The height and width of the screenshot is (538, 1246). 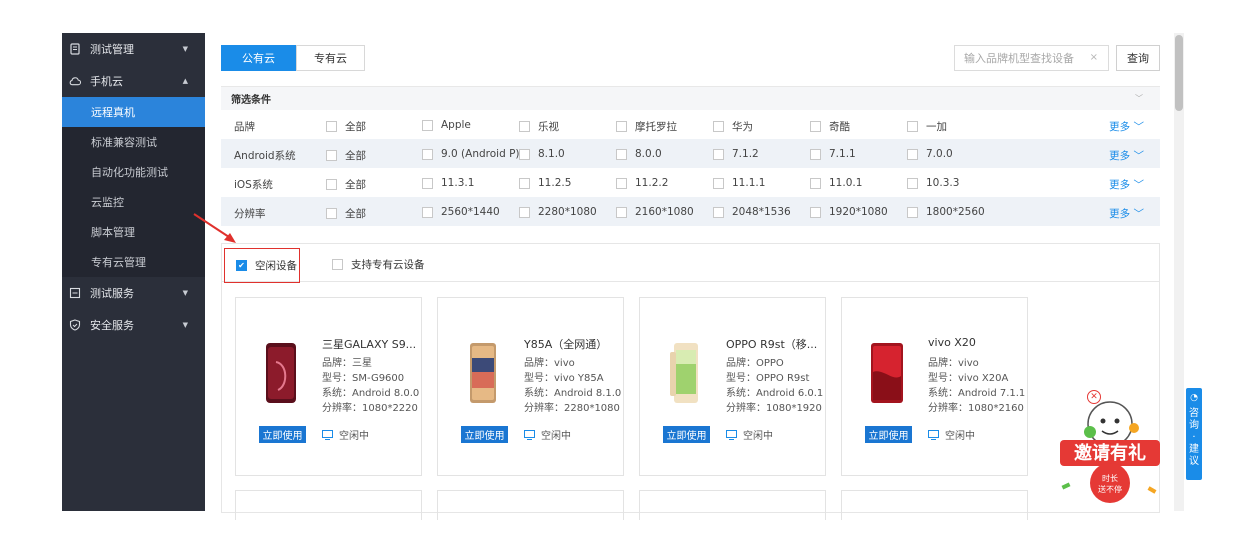 I want to click on filter-option: 乐视, so click(x=539, y=126).